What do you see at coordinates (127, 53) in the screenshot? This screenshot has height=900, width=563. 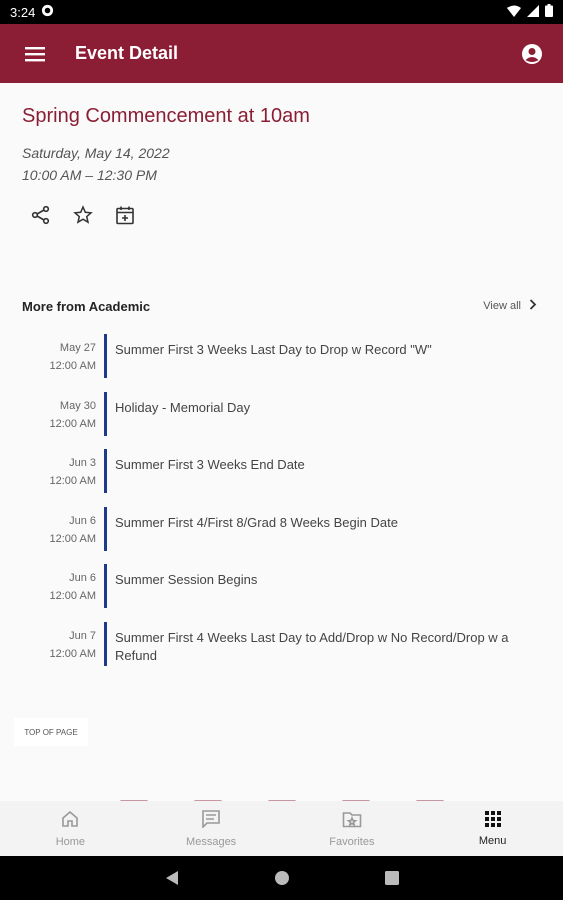 I see `page-title: Event Detail` at bounding box center [127, 53].